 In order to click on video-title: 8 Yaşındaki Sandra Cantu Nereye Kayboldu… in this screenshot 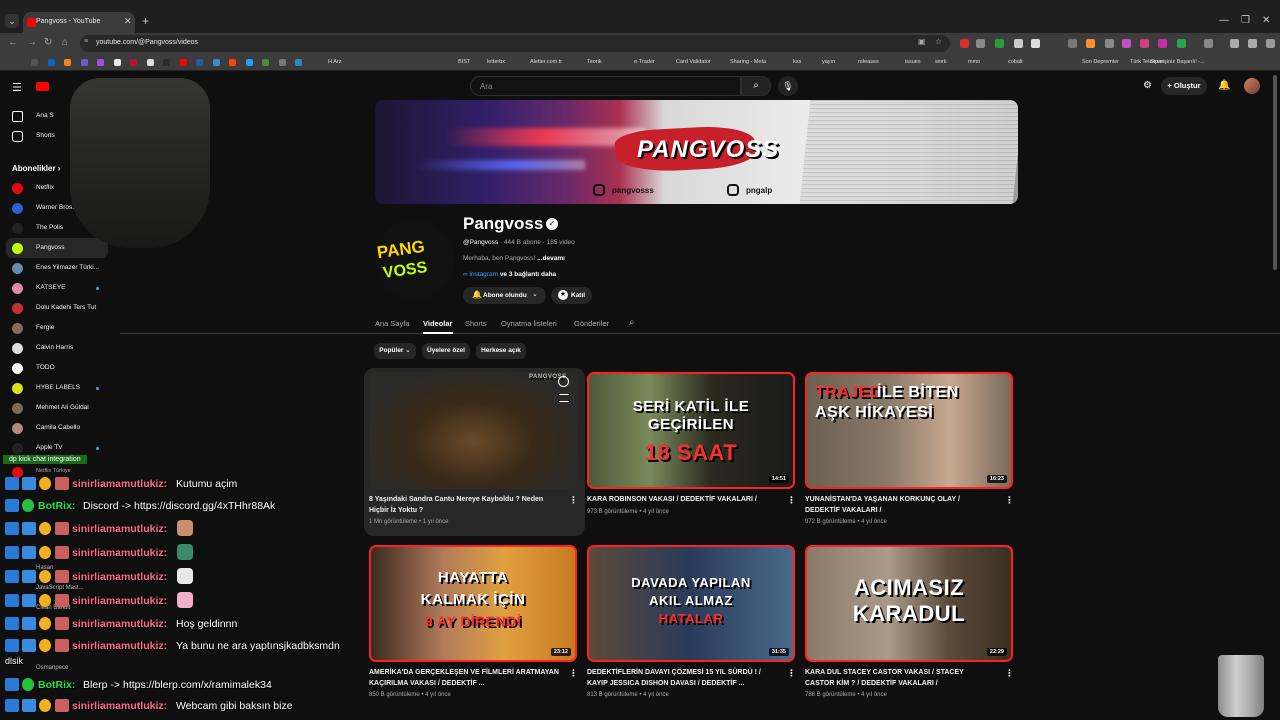, I will do `click(464, 505)`.